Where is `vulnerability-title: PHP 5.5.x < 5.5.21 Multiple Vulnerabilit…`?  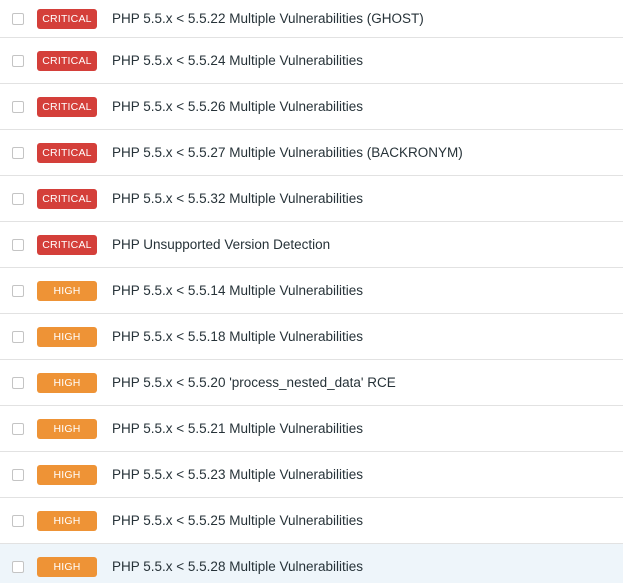
vulnerability-title: PHP 5.5.x < 5.5.21 Multiple Vulnerabilit… is located at coordinates (363, 428).